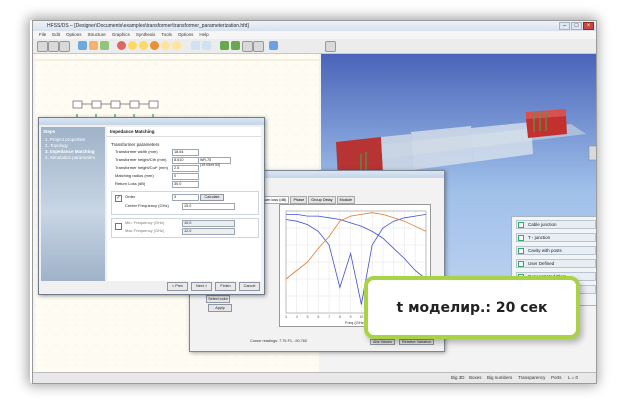 This screenshot has height=406, width=623. What do you see at coordinates (588, 26) in the screenshot?
I see `close-button: ×` at bounding box center [588, 26].